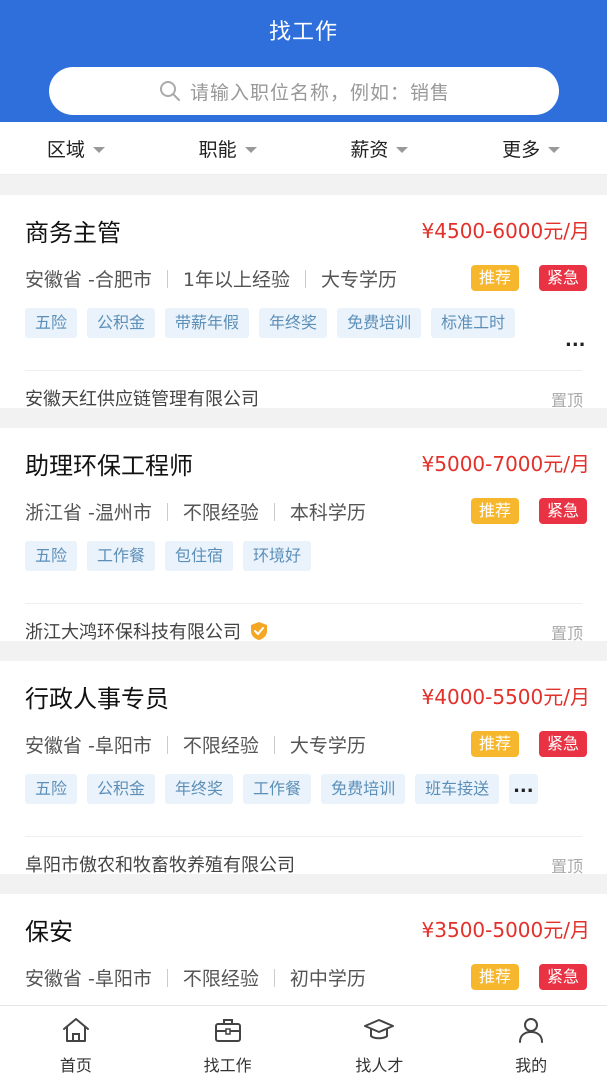 This screenshot has height=1080, width=607. I want to click on filter-label: 职能, so click(217, 149).